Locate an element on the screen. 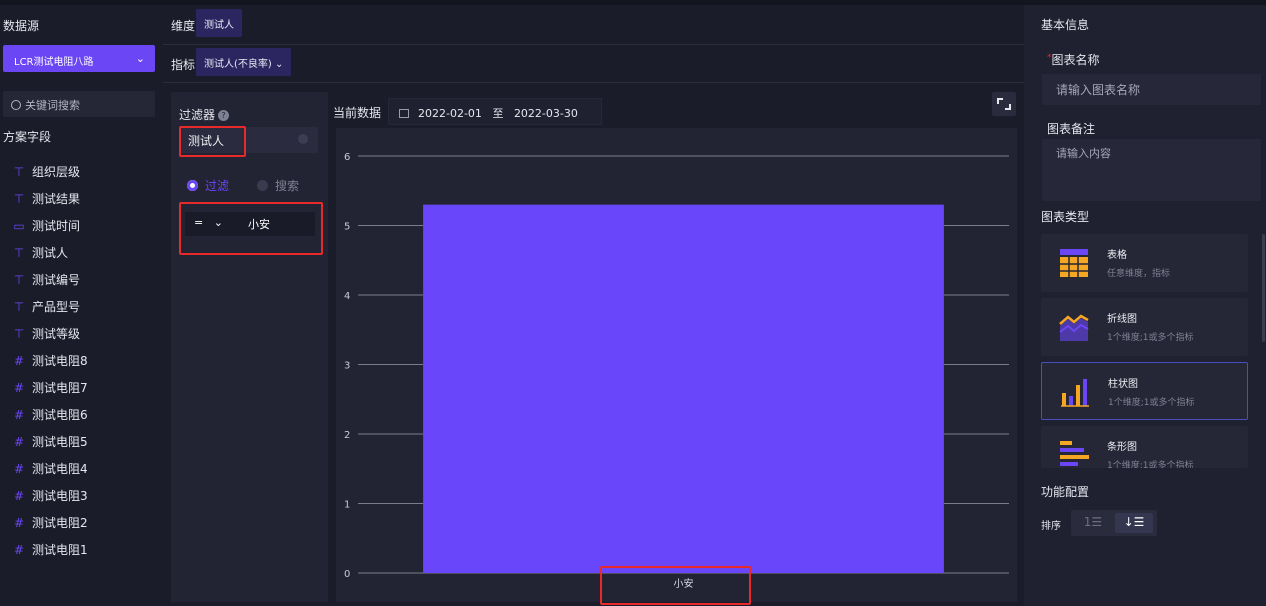 The image size is (1266, 606). keyword-search-input: 关键词搜索 is located at coordinates (79, 104).